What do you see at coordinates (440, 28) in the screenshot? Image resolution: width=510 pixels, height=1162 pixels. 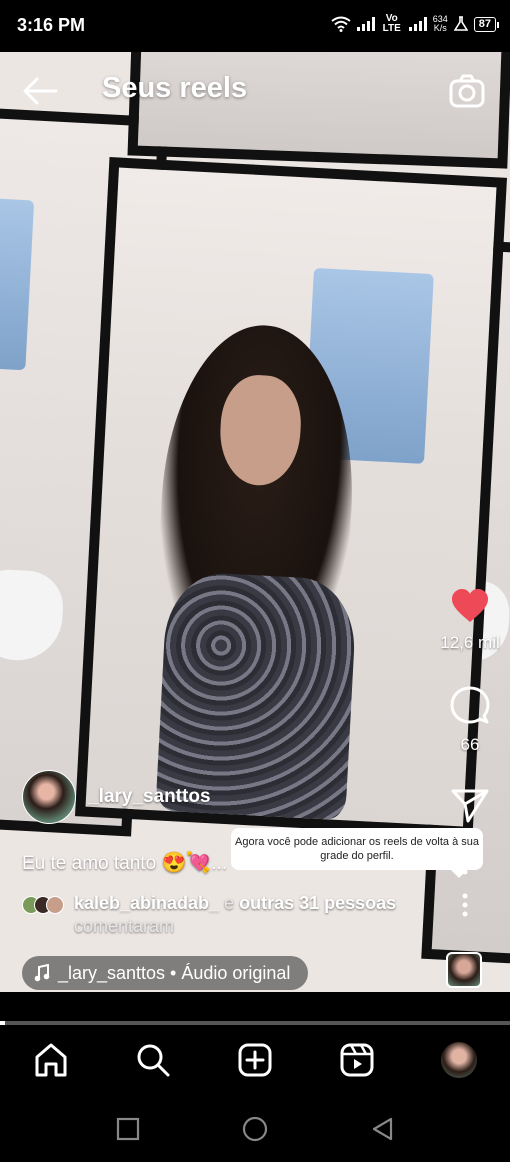 I see `net-speed-unit: K/s` at bounding box center [440, 28].